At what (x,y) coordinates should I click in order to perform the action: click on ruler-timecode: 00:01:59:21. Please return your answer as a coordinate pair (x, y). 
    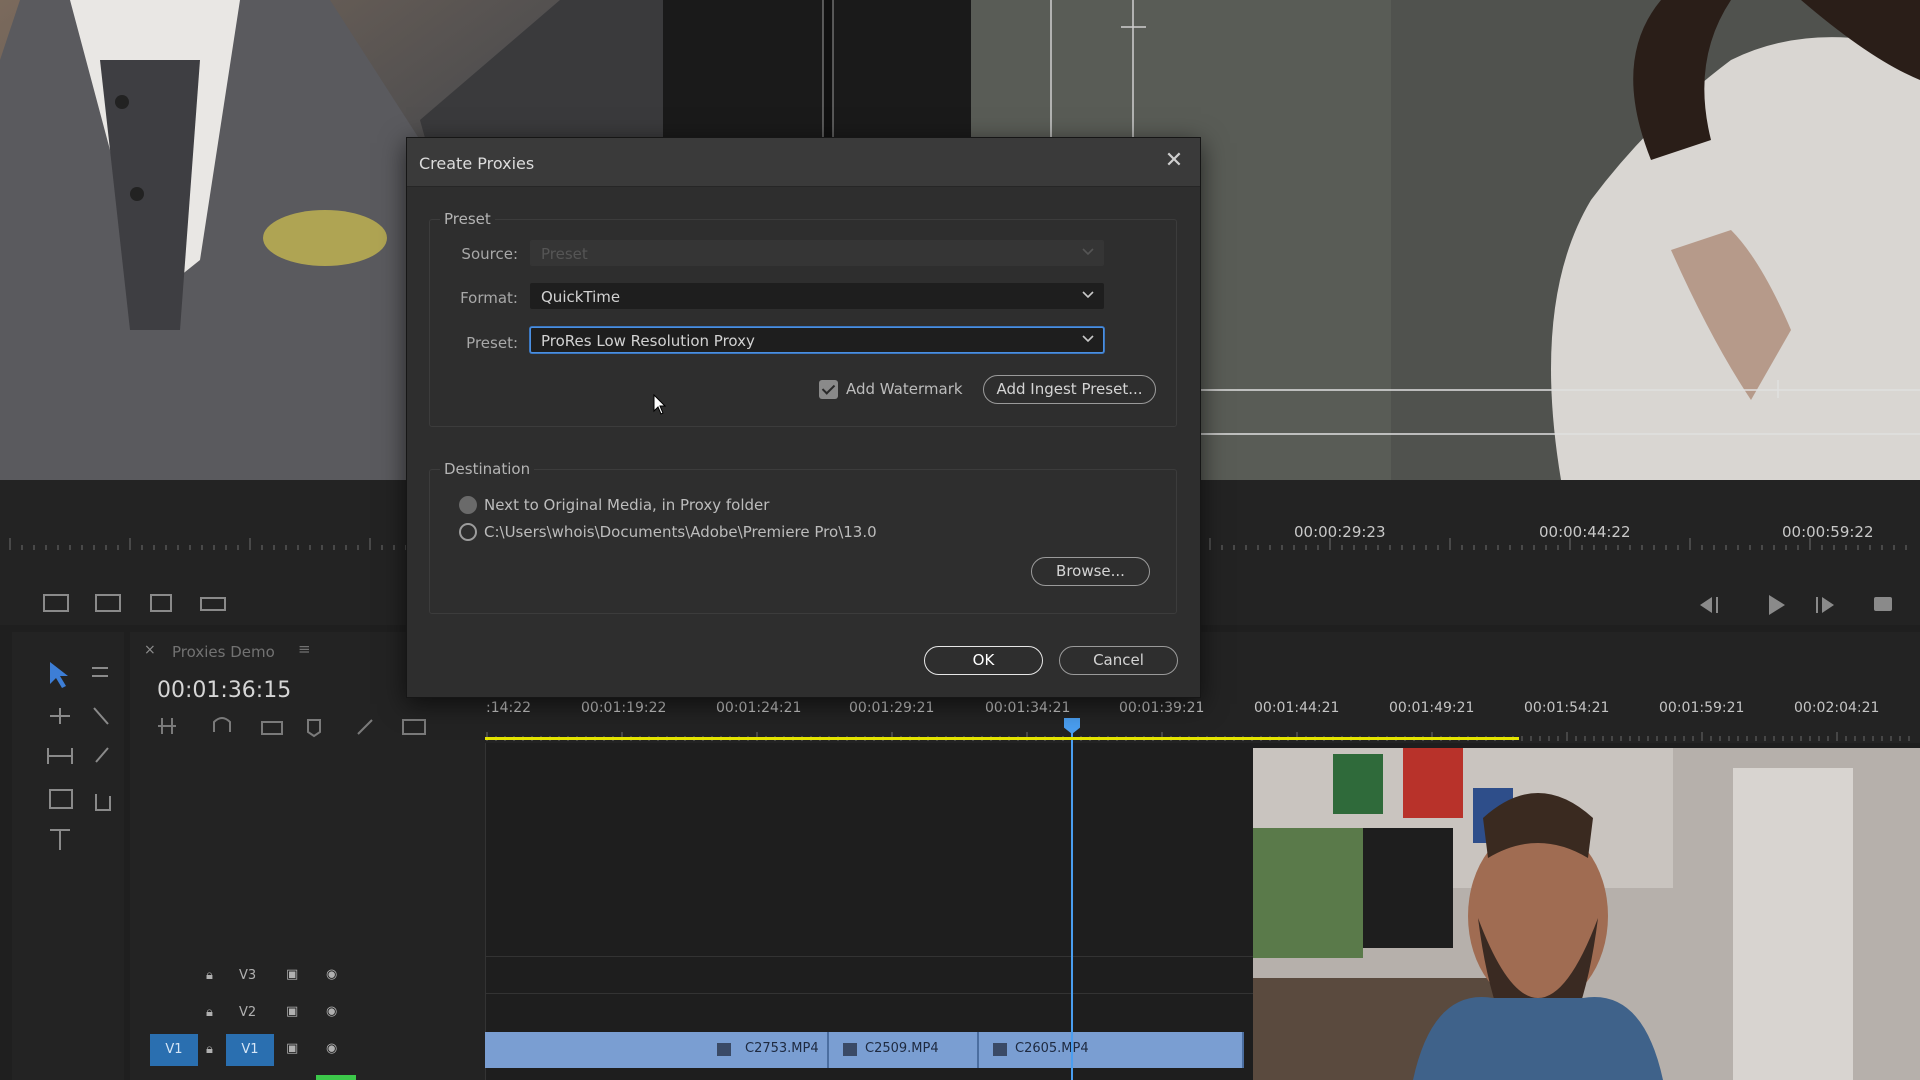
    Looking at the image, I should click on (1702, 708).